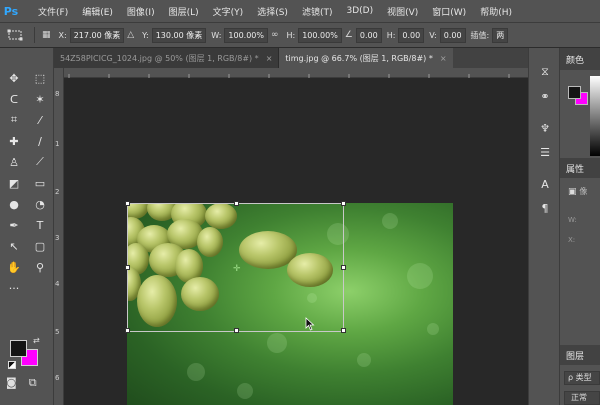 This screenshot has width=600, height=405. What do you see at coordinates (14, 141) in the screenshot?
I see `healing-icon: ✚` at bounding box center [14, 141].